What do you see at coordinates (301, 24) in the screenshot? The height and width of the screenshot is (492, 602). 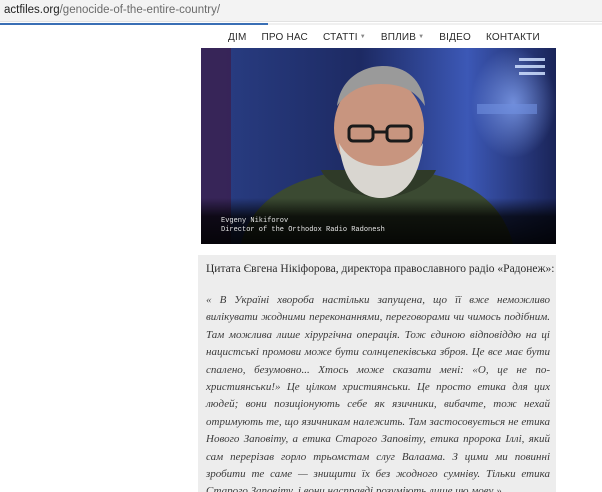 I see `page-top-border` at bounding box center [301, 24].